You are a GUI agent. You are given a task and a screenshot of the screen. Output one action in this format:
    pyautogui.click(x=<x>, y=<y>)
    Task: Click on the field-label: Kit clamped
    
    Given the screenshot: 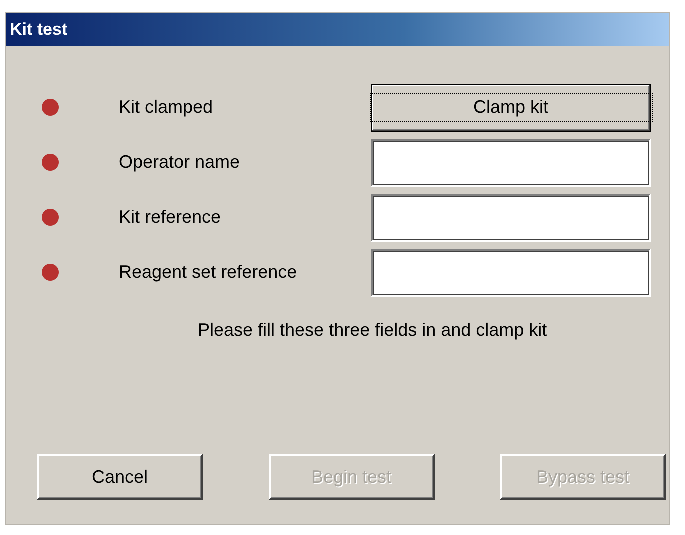 What is the action you would take?
    pyautogui.click(x=166, y=107)
    